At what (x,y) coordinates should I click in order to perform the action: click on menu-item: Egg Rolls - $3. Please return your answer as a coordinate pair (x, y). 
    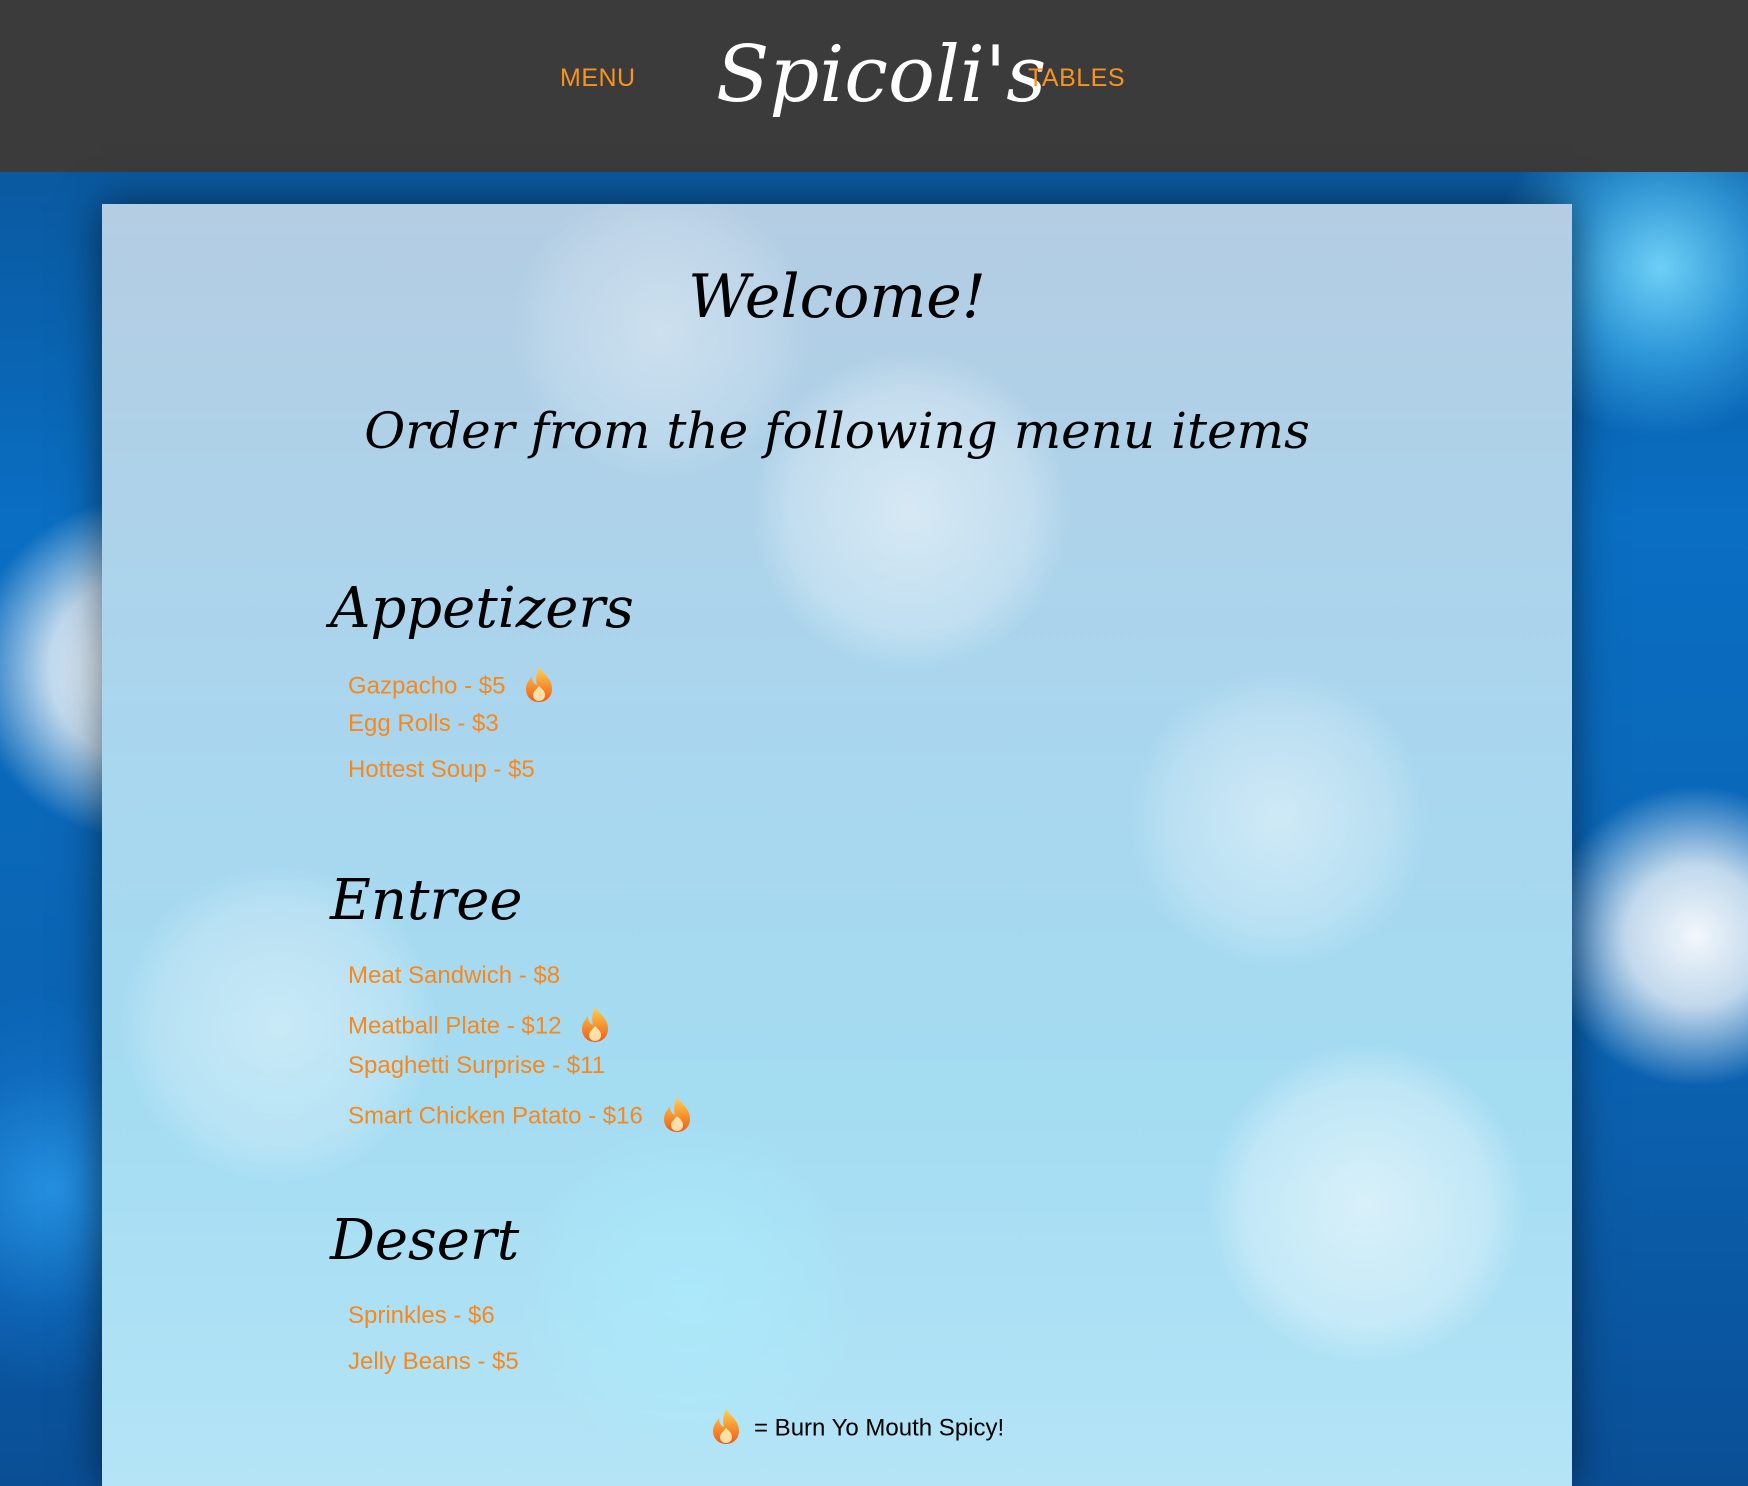
    Looking at the image, I should click on (423, 724).